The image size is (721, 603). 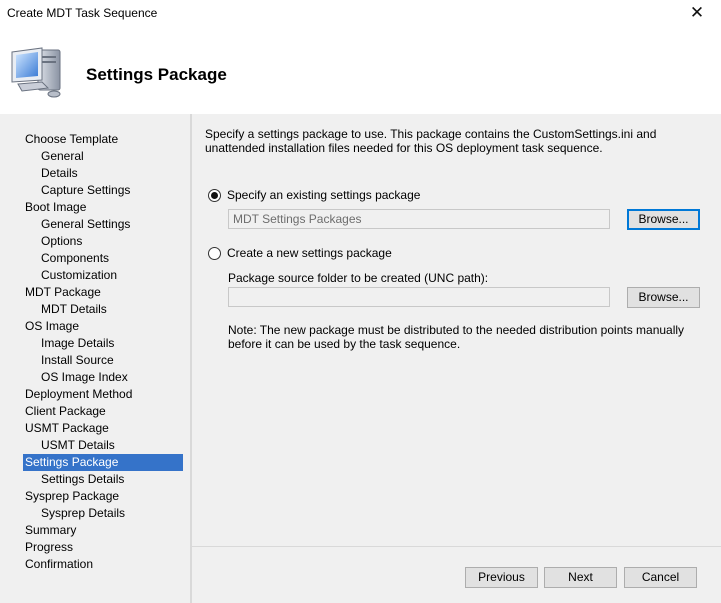 What do you see at coordinates (78, 275) in the screenshot?
I see `nav-item-customization: Customization` at bounding box center [78, 275].